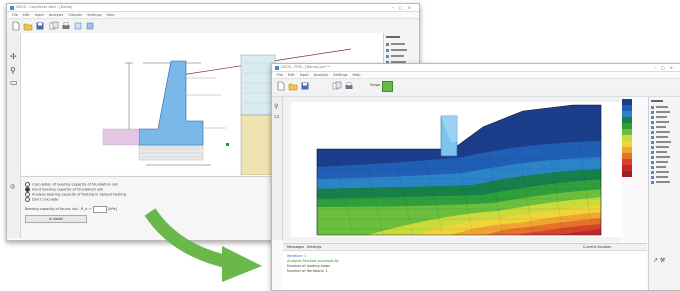 This screenshot has width=680, height=291. What do you see at coordinates (476, 75) in the screenshot?
I see `front-menubar: File Edit Input Analysis Settings Help` at bounding box center [476, 75].